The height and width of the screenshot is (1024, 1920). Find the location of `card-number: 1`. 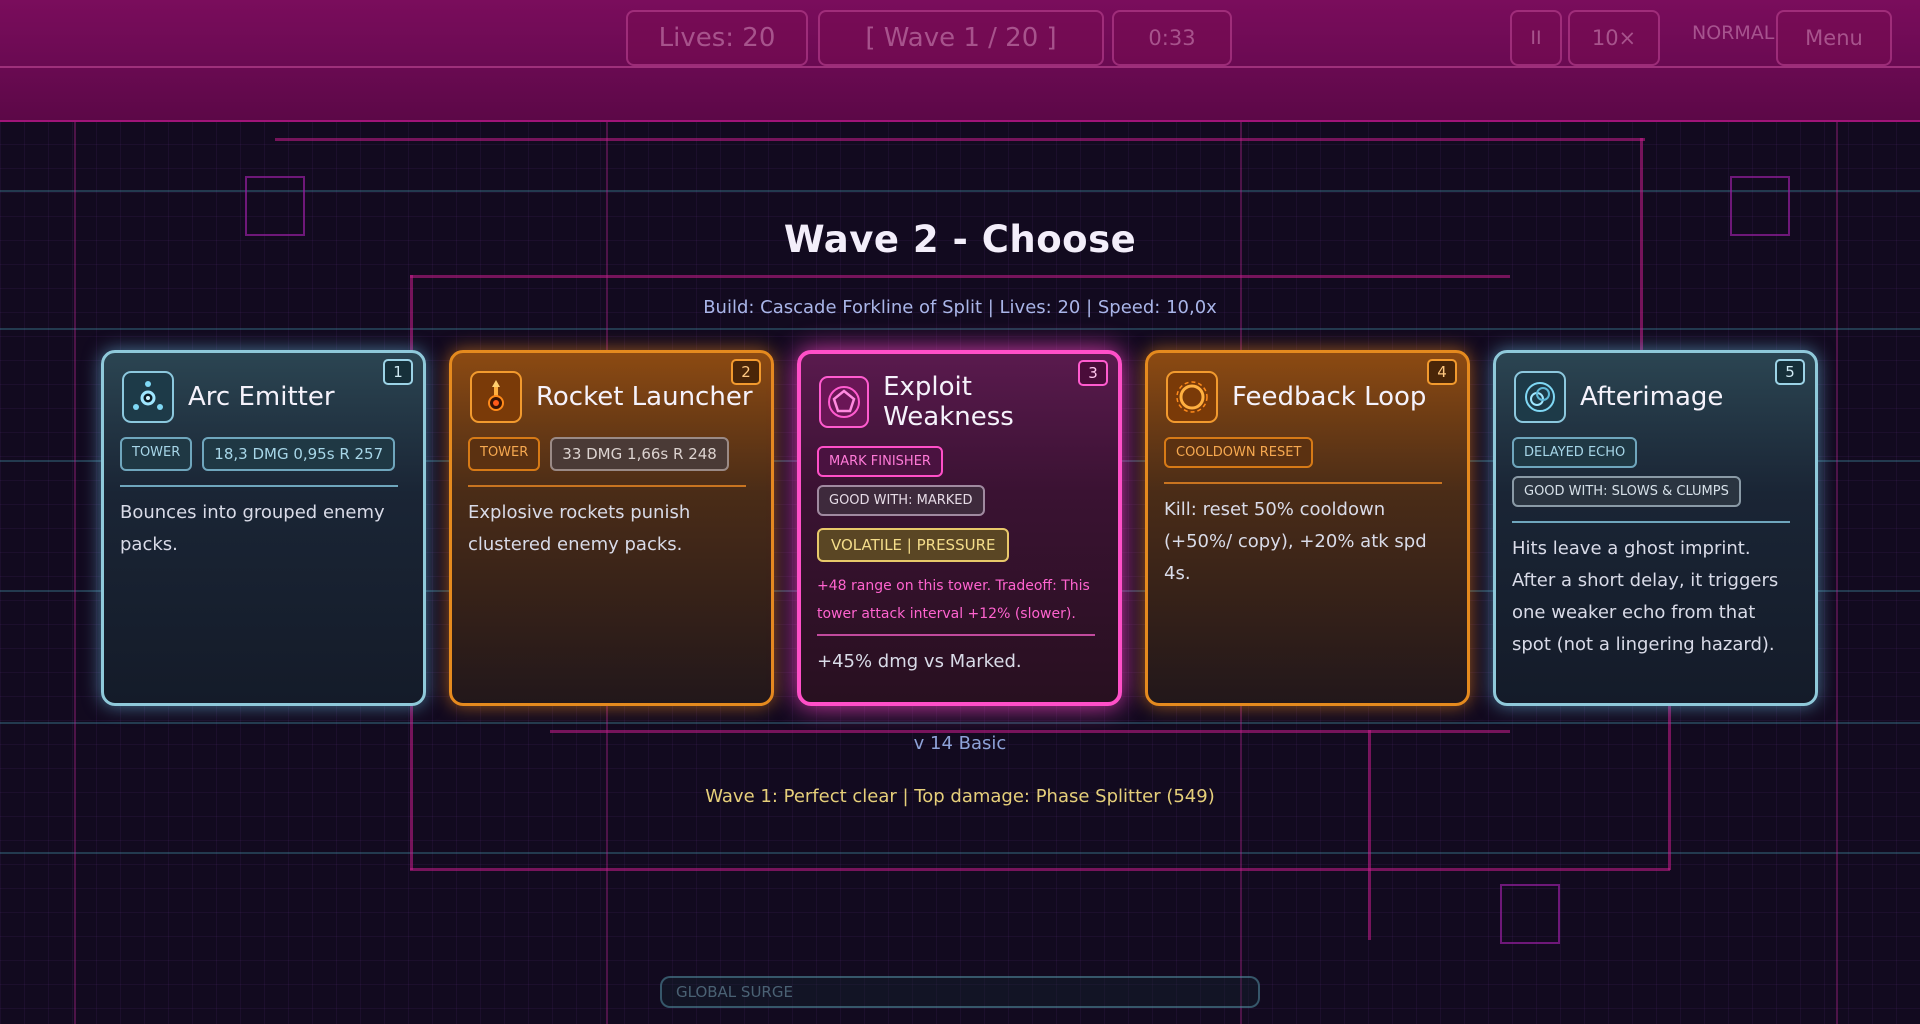

card-number: 1 is located at coordinates (398, 372).